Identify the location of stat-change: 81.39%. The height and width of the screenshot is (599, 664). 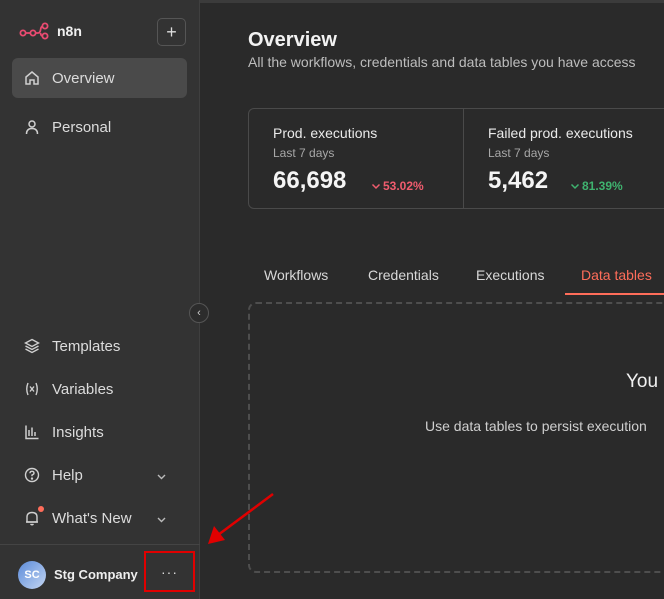
(596, 186).